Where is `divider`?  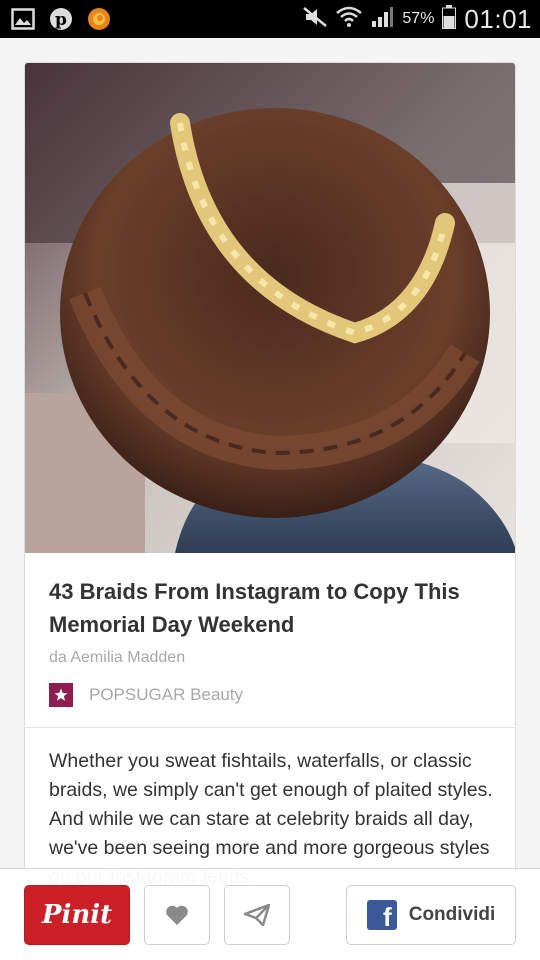 divider is located at coordinates (270, 727).